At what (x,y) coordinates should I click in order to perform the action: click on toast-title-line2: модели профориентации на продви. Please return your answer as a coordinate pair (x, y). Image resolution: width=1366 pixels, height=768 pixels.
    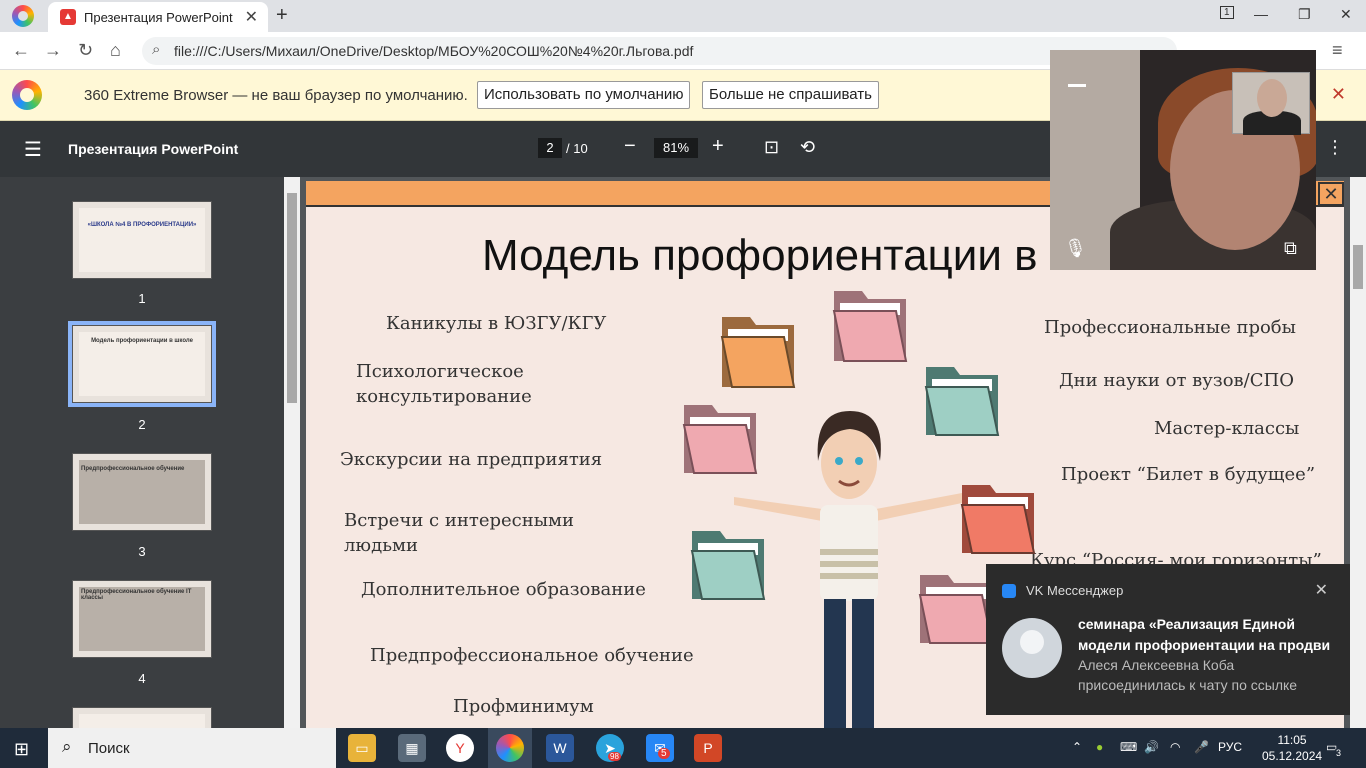
    Looking at the image, I should click on (1204, 645).